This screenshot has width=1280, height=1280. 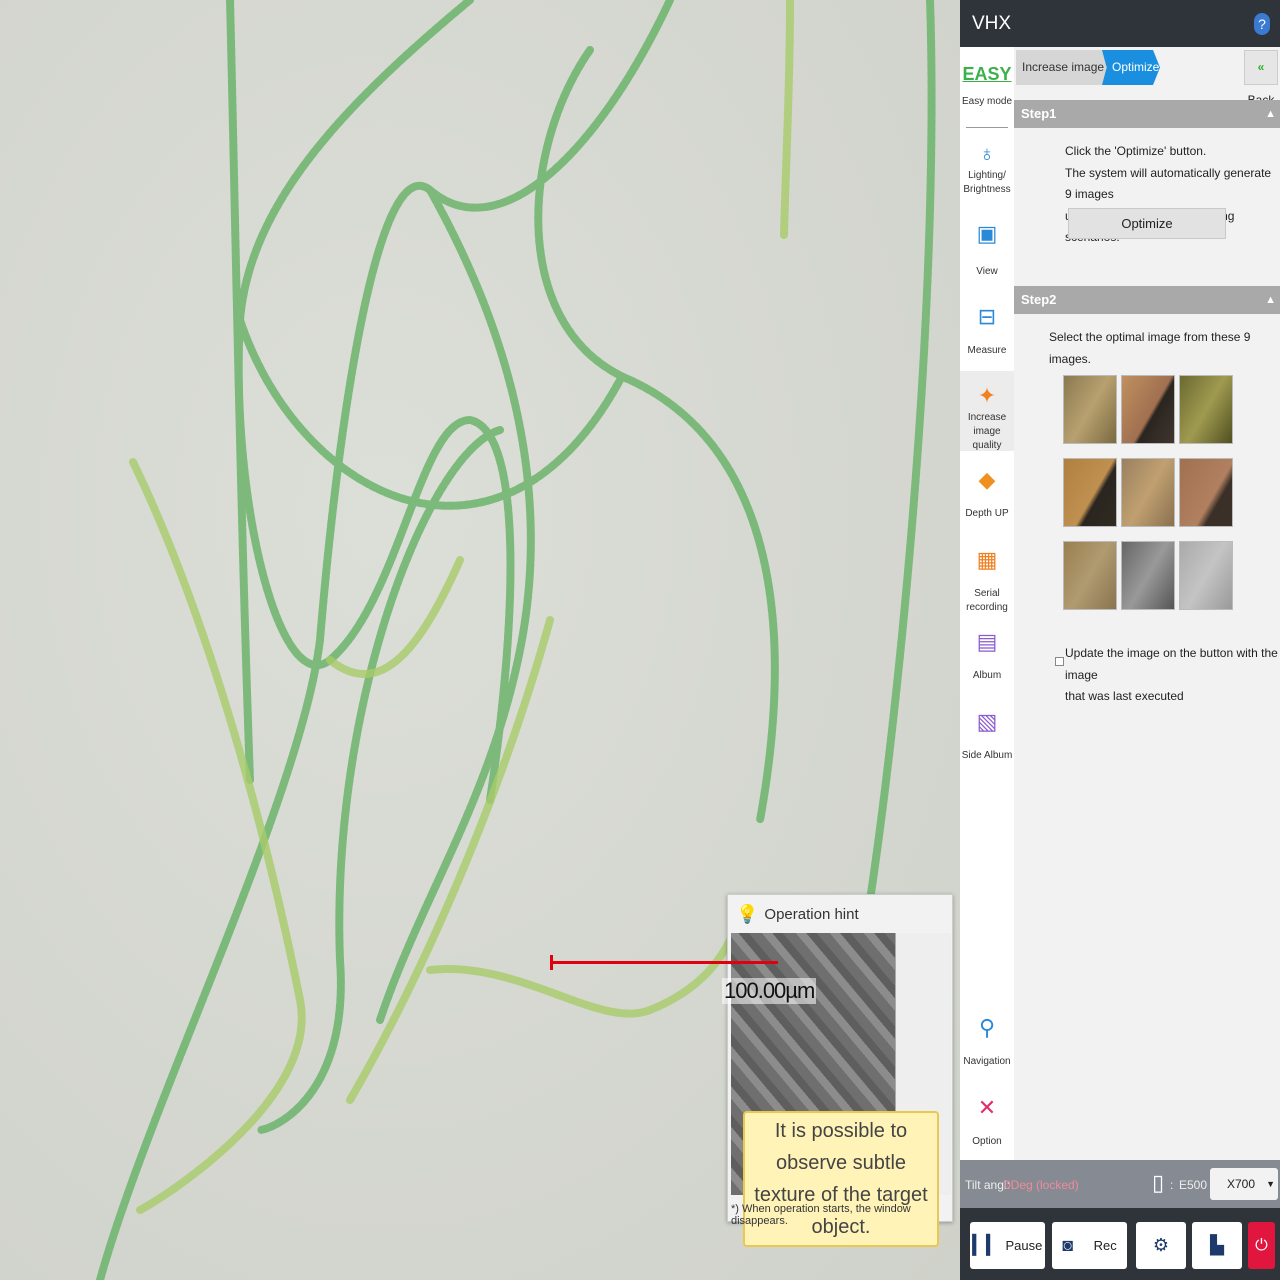 What do you see at coordinates (1041, 1185) in the screenshot?
I see `tilt-value: 0Deg (locked)` at bounding box center [1041, 1185].